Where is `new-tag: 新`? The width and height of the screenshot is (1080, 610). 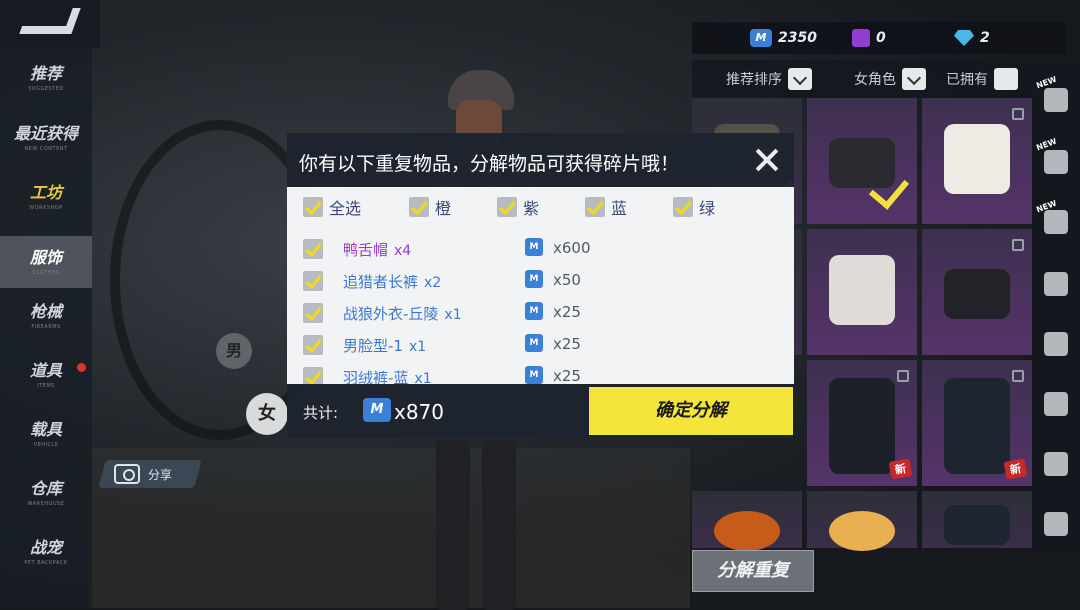 new-tag: 新 is located at coordinates (1015, 469).